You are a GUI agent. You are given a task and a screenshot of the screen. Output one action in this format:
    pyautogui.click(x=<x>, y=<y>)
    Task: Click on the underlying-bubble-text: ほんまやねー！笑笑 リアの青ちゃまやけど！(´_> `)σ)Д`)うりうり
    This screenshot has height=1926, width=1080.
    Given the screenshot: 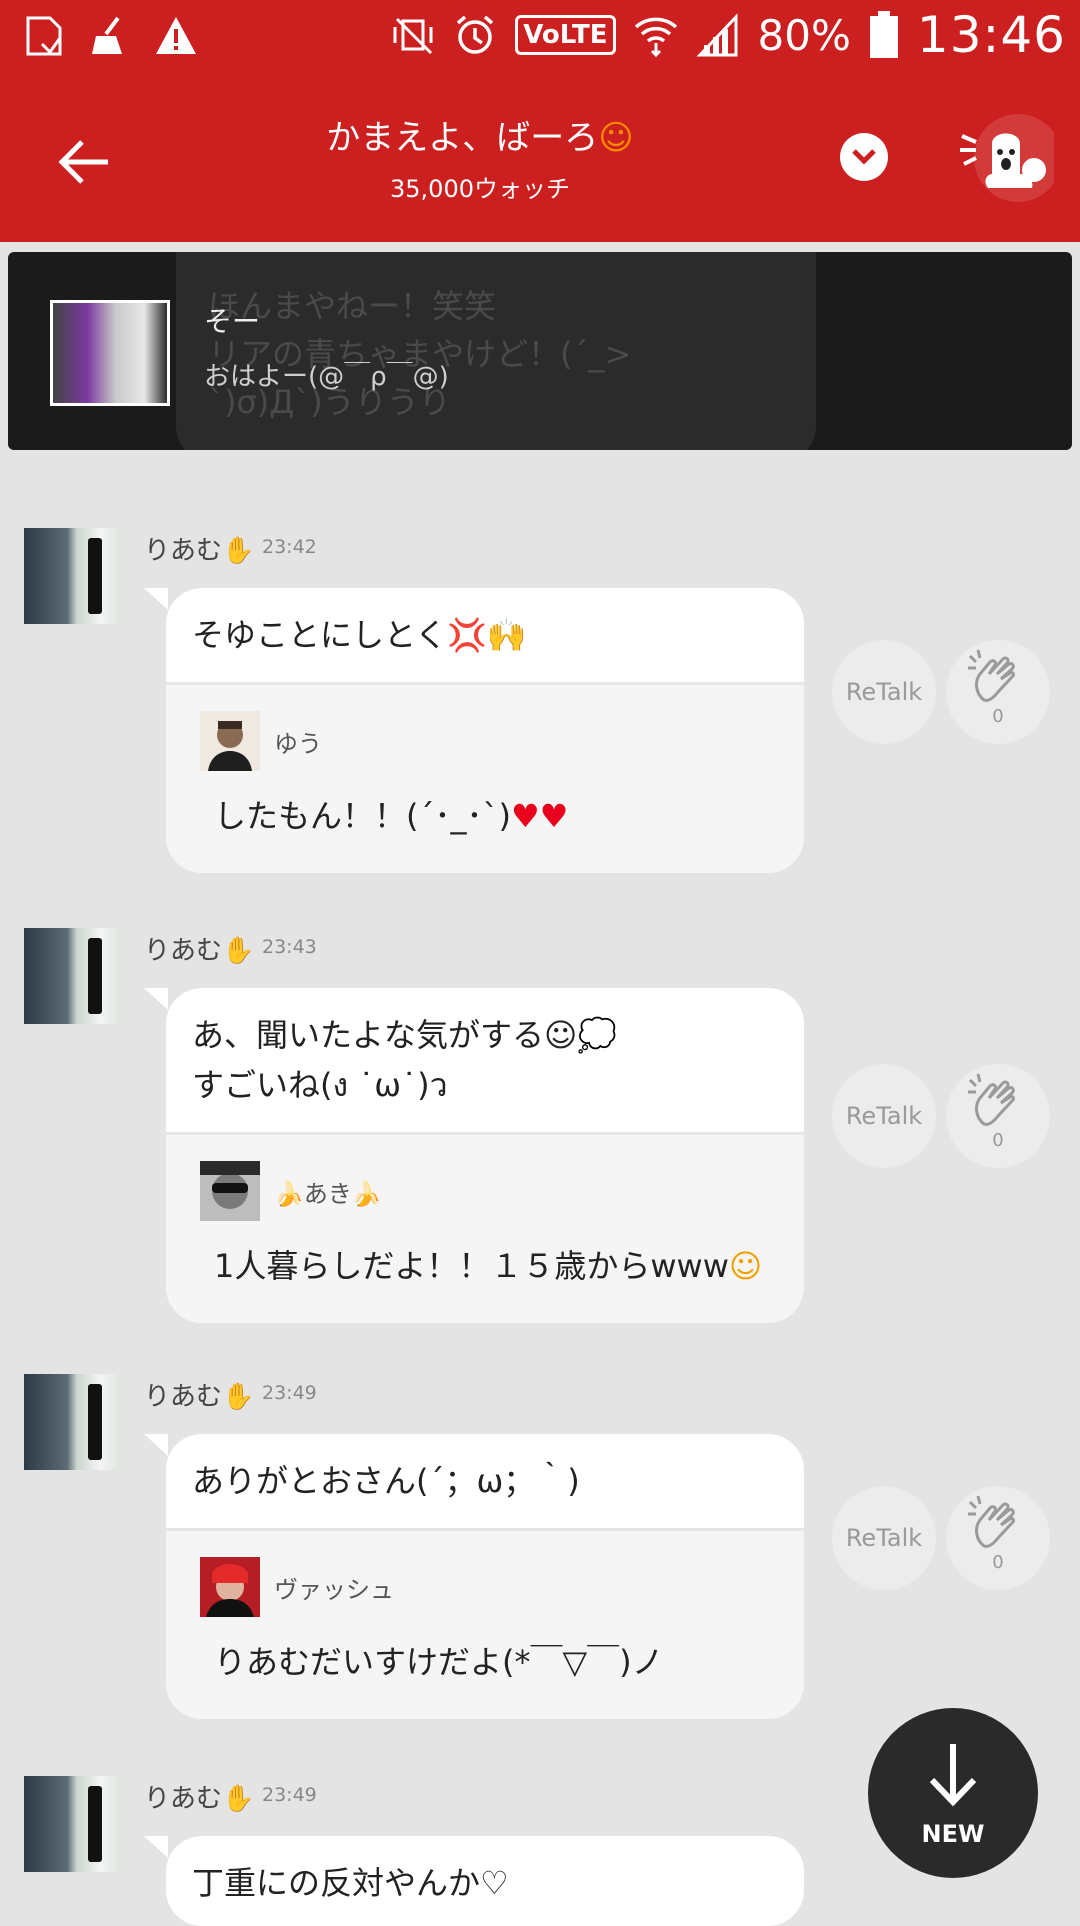 What is the action you would take?
    pyautogui.click(x=420, y=354)
    